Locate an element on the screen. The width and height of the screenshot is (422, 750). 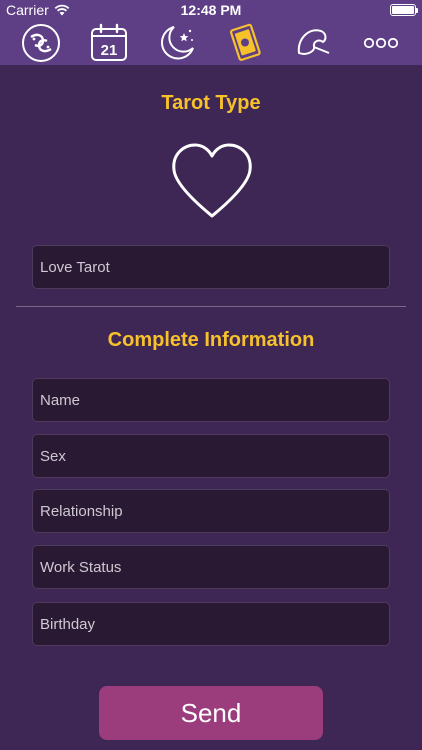
birthday-field: Birthday is located at coordinates (211, 624).